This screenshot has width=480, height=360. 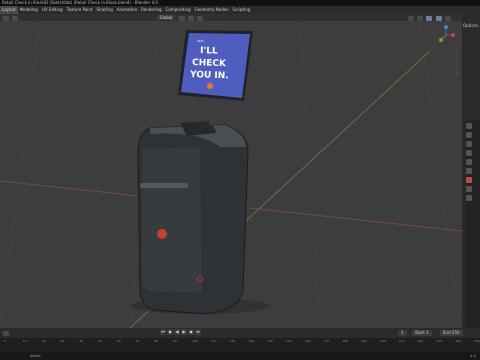 What do you see at coordinates (471, 21) in the screenshot?
I see `options-button: Options` at bounding box center [471, 21].